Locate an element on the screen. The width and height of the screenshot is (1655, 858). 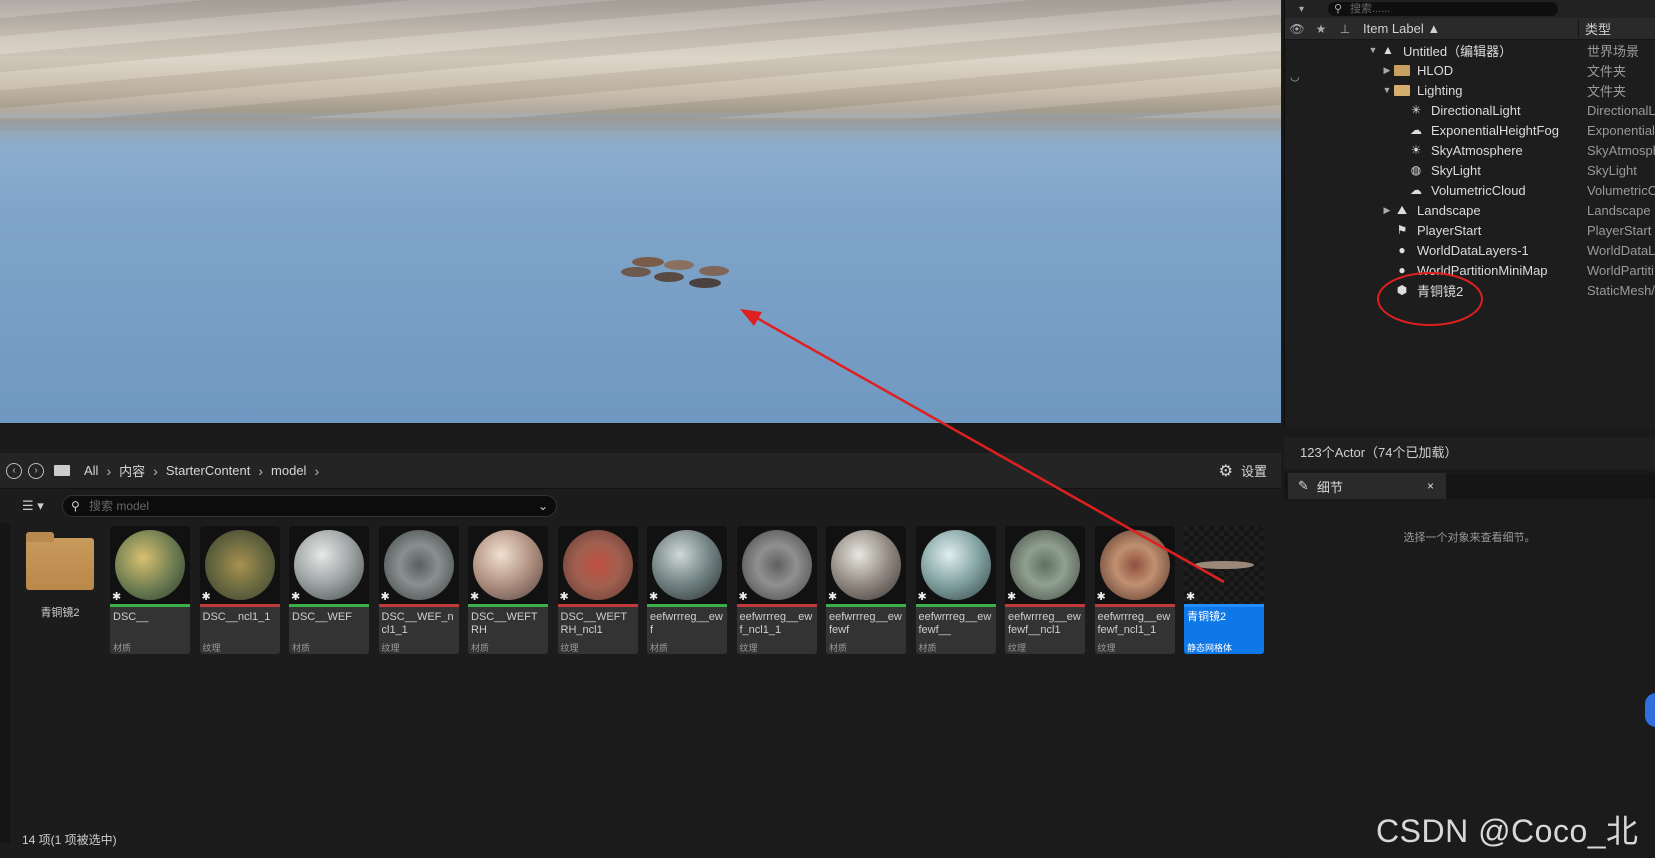
asset-name: eefwrrreg__ewfewf_ncl1_1 is located at coordinates (1134, 623).